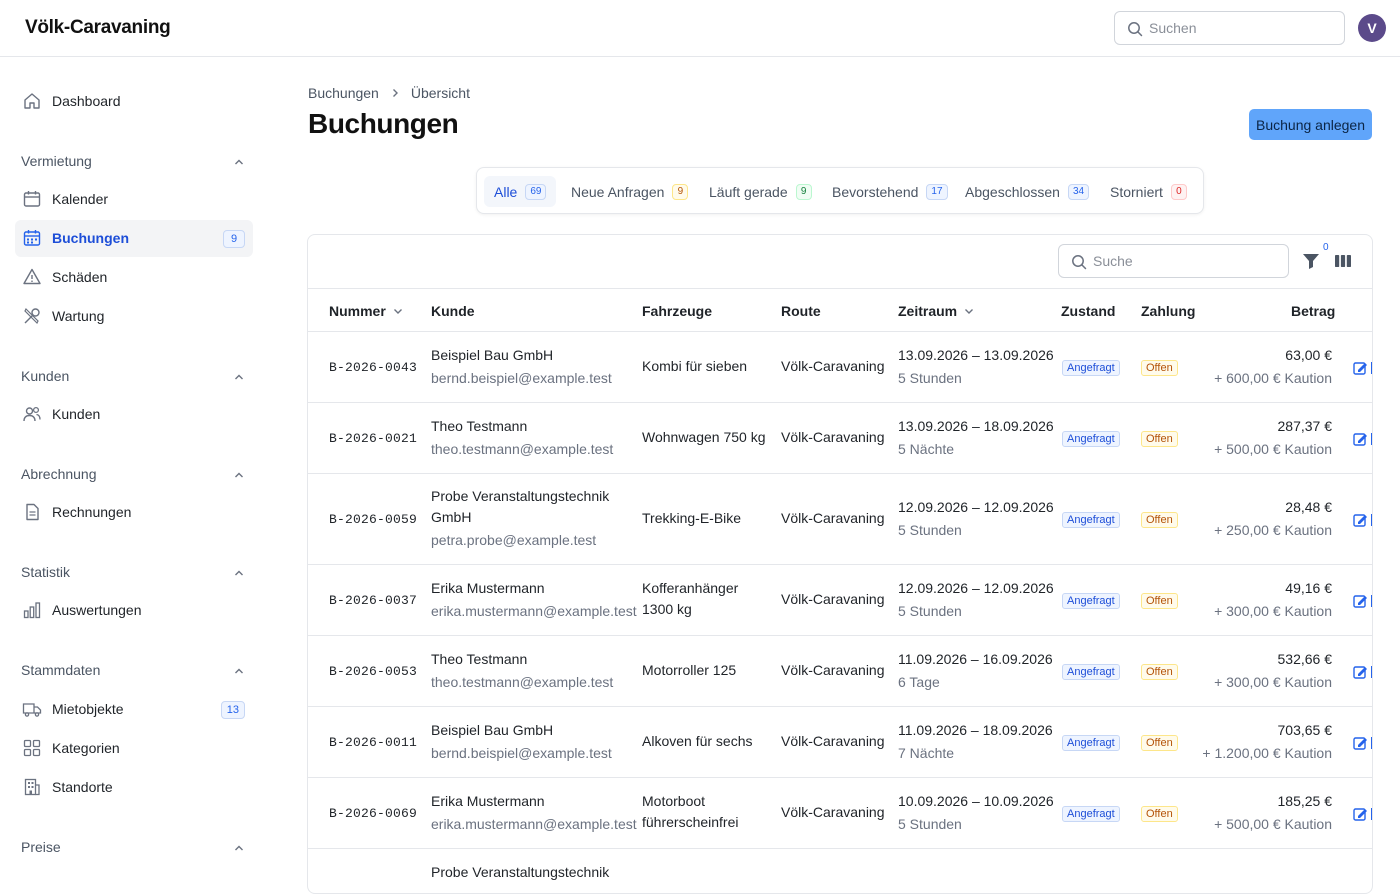 This screenshot has width=1400, height=894. Describe the element at coordinates (134, 709) in the screenshot. I see `sidebar-item-mietobjekte: Mietobjekte 13` at that location.